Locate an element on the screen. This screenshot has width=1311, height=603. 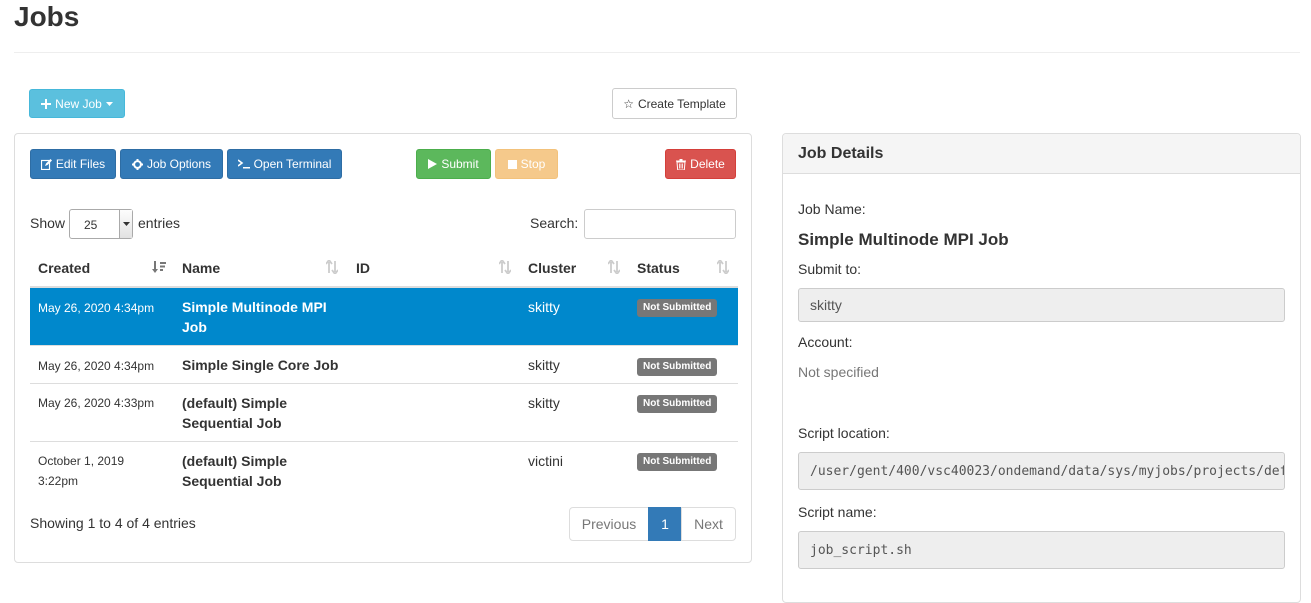
column-header-name: Name is located at coordinates (201, 268).